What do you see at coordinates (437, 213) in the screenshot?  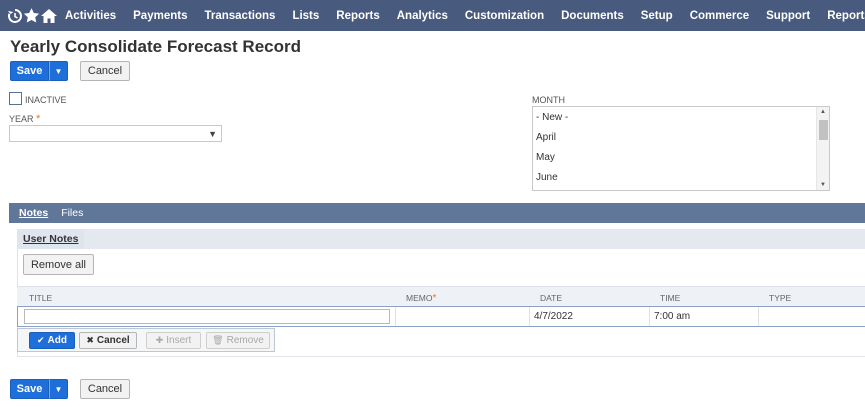 I see `subtab-bar: Notes Files` at bounding box center [437, 213].